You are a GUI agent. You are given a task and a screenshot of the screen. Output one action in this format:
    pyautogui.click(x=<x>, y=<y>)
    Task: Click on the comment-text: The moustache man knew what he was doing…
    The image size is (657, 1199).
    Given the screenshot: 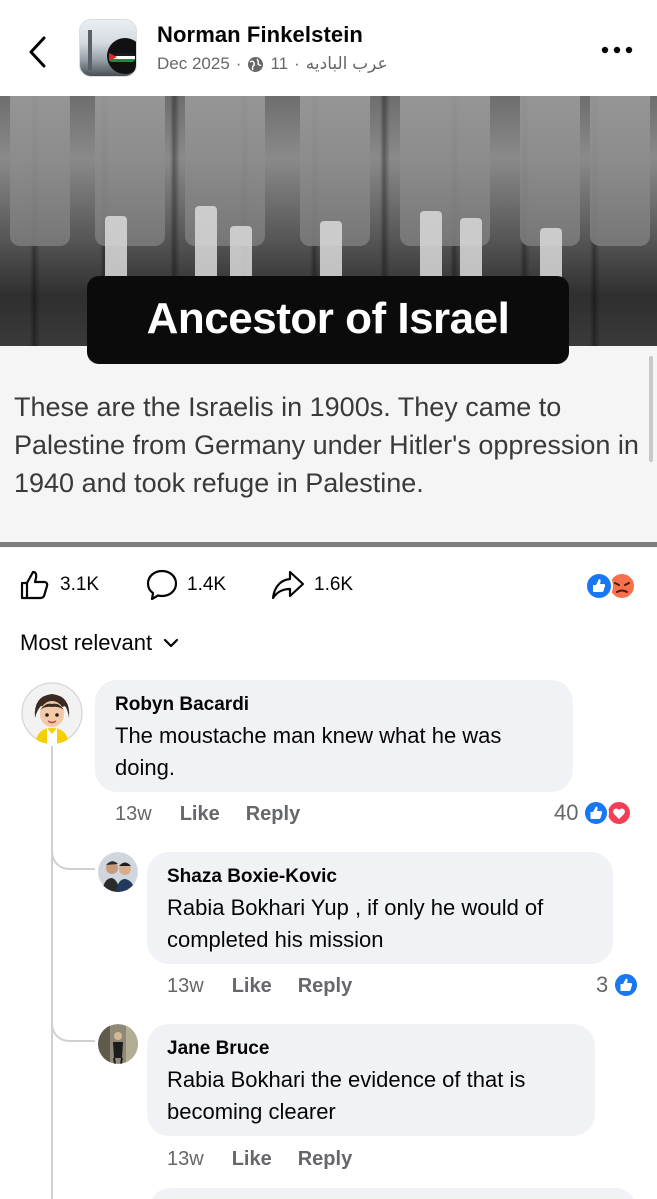 What is the action you would take?
    pyautogui.click(x=308, y=751)
    